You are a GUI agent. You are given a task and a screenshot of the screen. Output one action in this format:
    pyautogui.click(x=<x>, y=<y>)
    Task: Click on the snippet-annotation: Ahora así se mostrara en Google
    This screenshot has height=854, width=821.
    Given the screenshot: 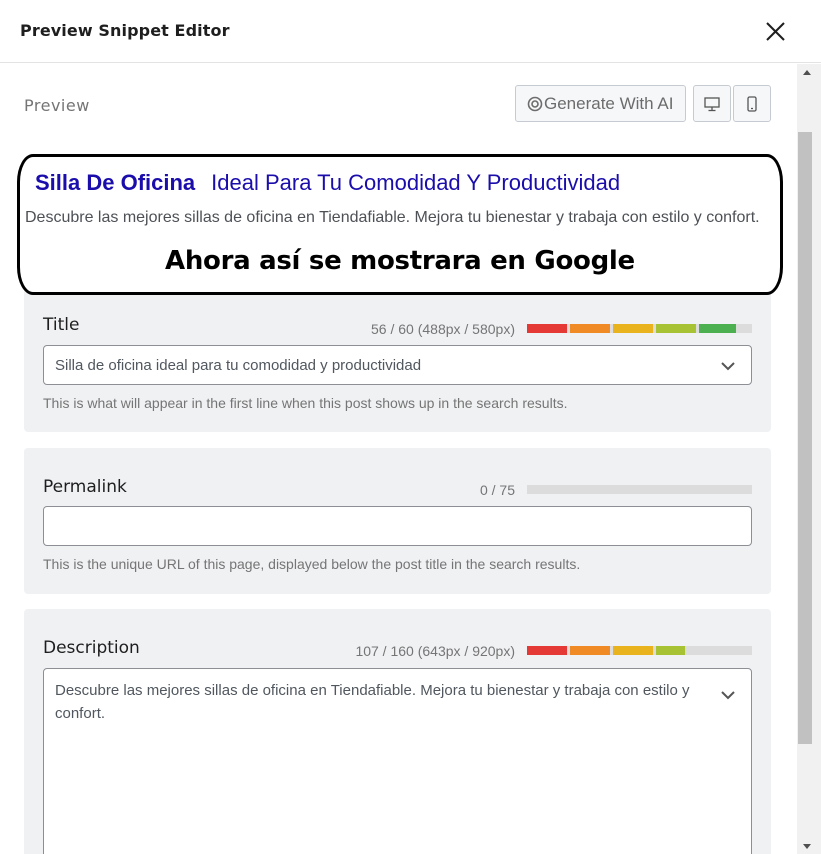 What is the action you would take?
    pyautogui.click(x=400, y=261)
    